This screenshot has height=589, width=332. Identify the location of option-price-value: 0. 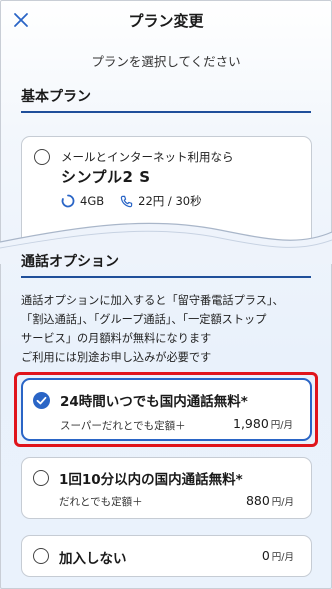
(265, 555).